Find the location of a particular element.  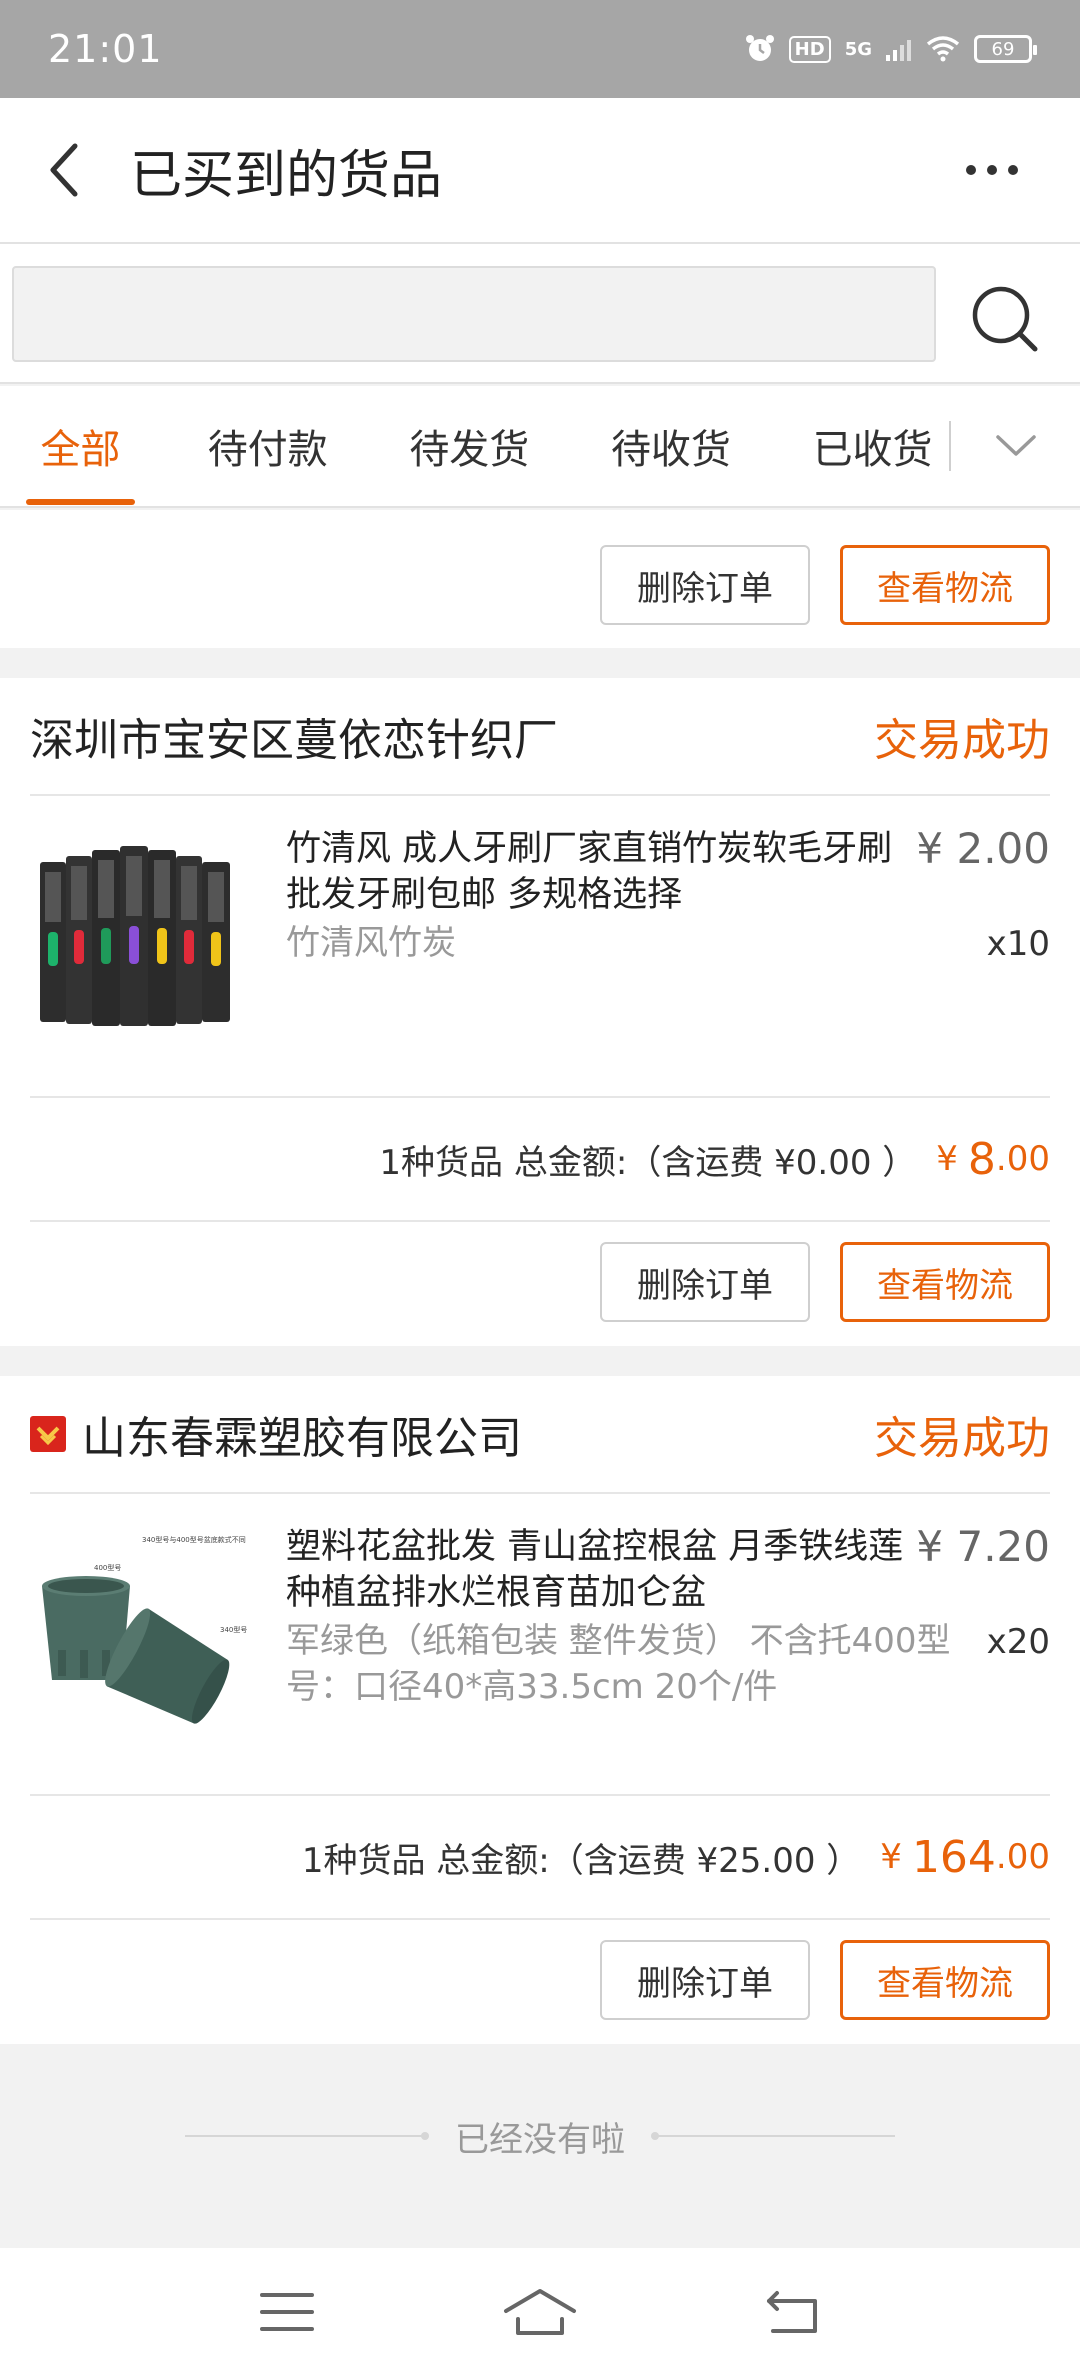

end-of-list: 已经没有啦 is located at coordinates (540, 2136).